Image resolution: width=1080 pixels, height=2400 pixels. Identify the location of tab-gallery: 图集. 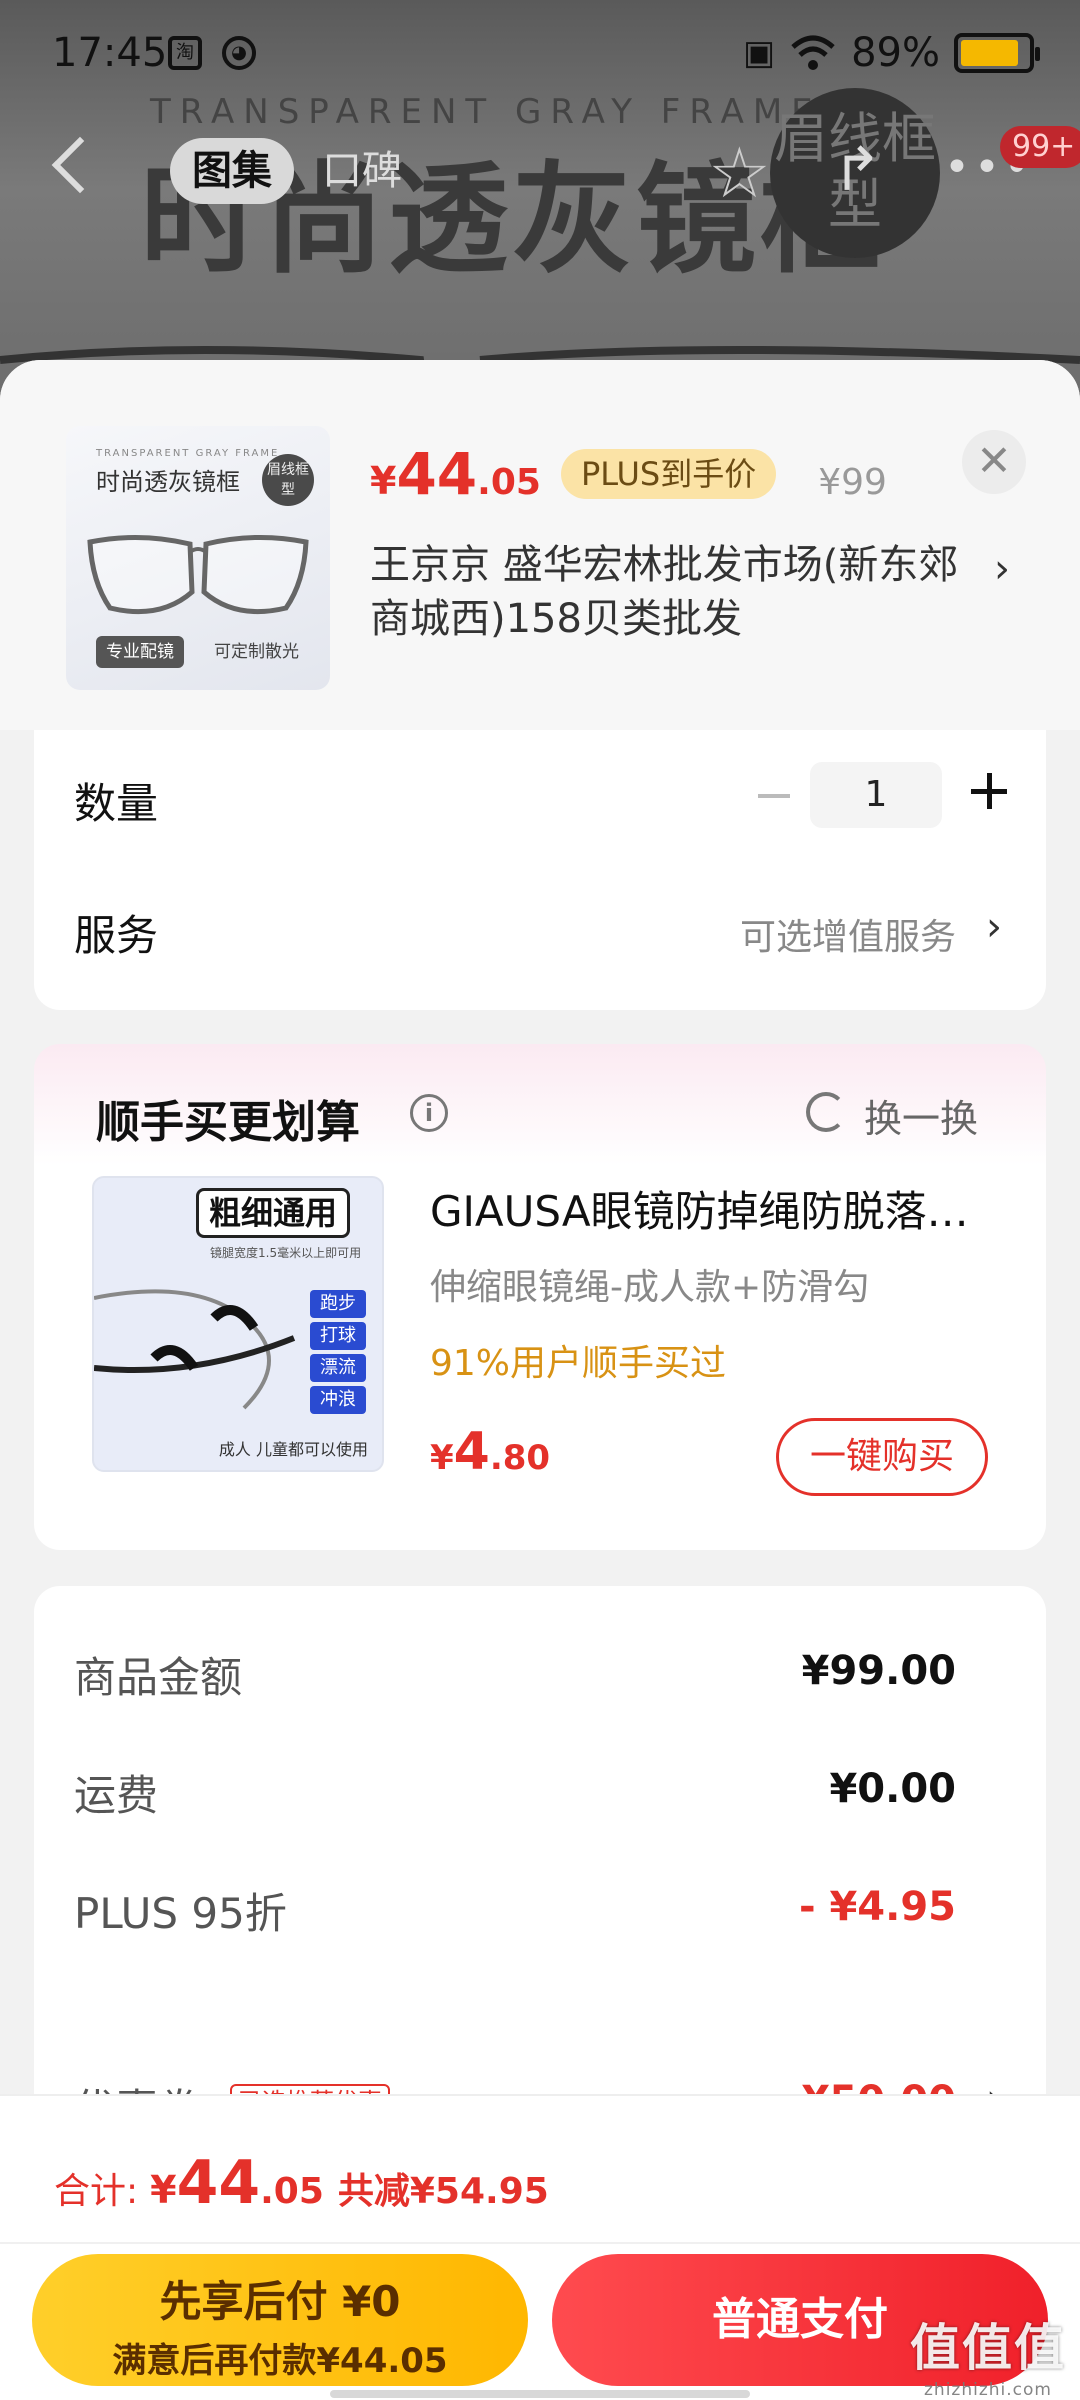
(232, 171).